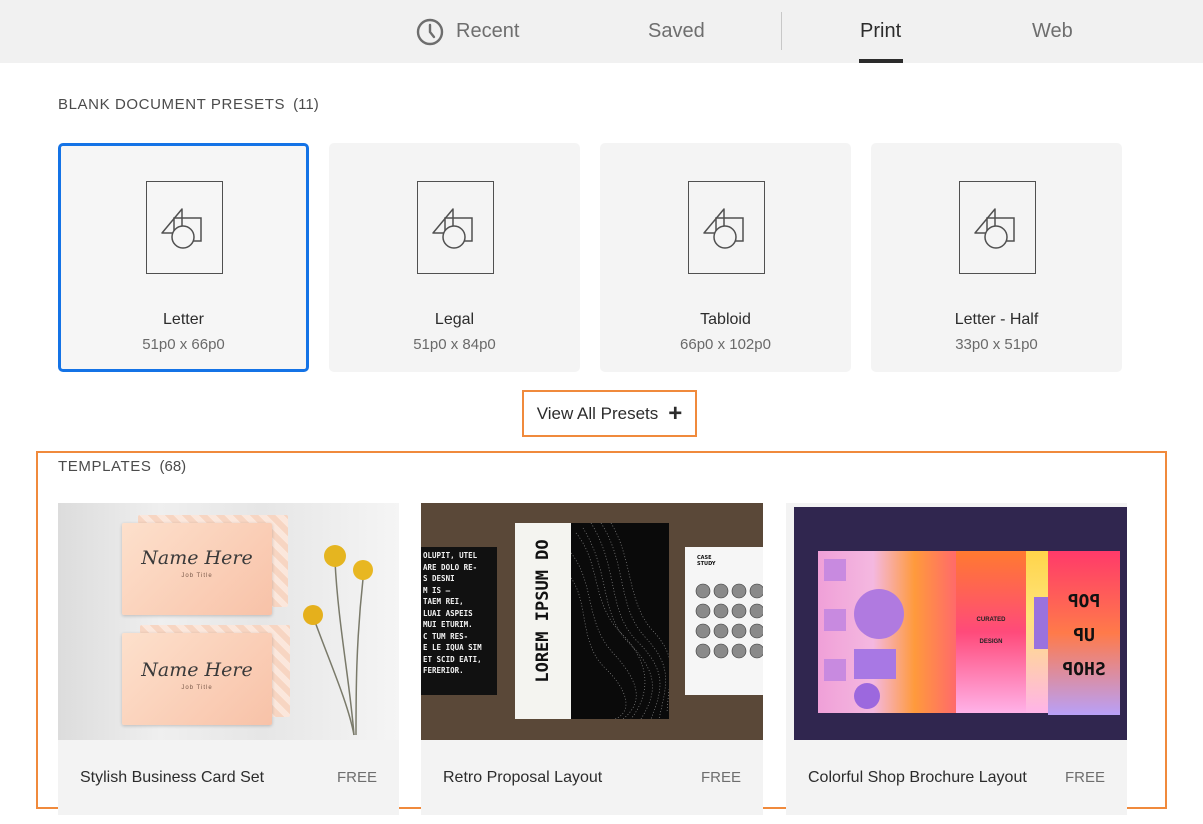 Image resolution: width=1203 pixels, height=824 pixels. What do you see at coordinates (183, 344) in the screenshot?
I see `preset-size: 51p0 x 66p0` at bounding box center [183, 344].